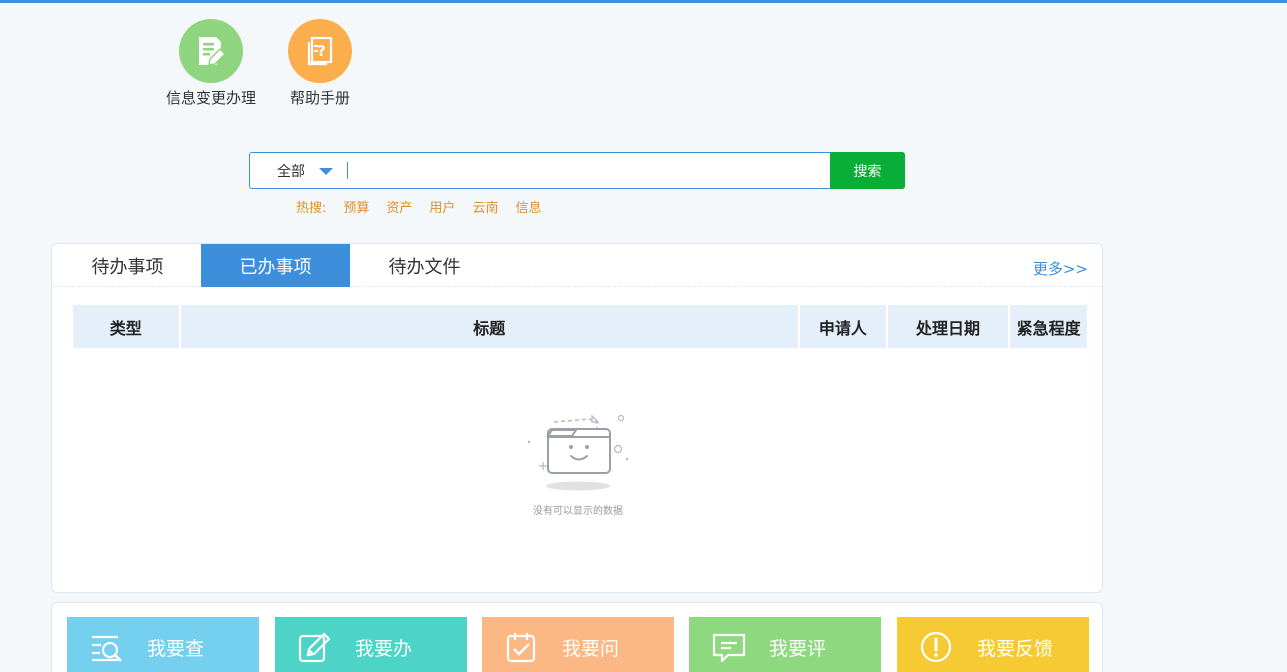 The height and width of the screenshot is (672, 1287). I want to click on alert-icon, so click(936, 647).